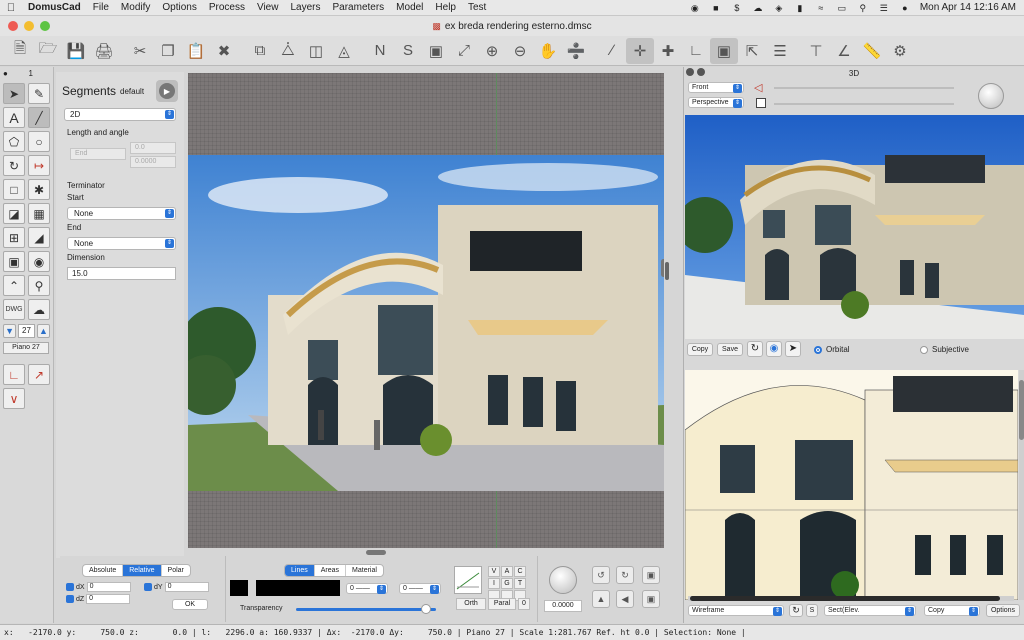 This screenshot has width=1024, height=640. What do you see at coordinates (153, 148) in the screenshot?
I see `length-field: 0.0` at bounding box center [153, 148].